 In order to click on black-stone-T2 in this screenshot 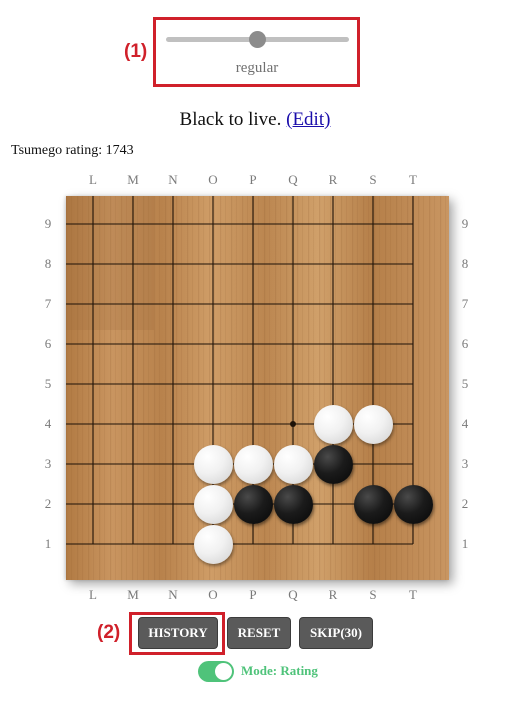, I will do `click(413, 504)`.